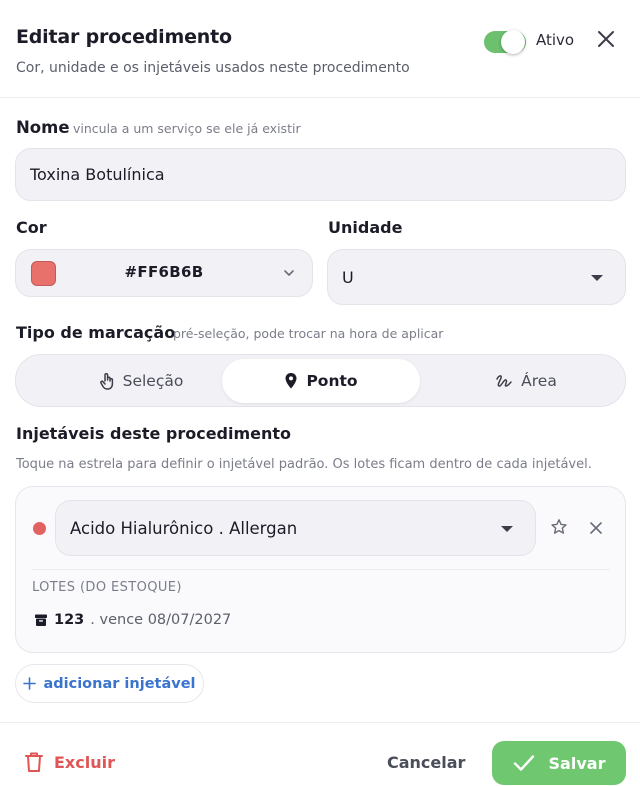  What do you see at coordinates (161, 620) in the screenshot?
I see `lot-expiry: . vence 08/07/2027` at bounding box center [161, 620].